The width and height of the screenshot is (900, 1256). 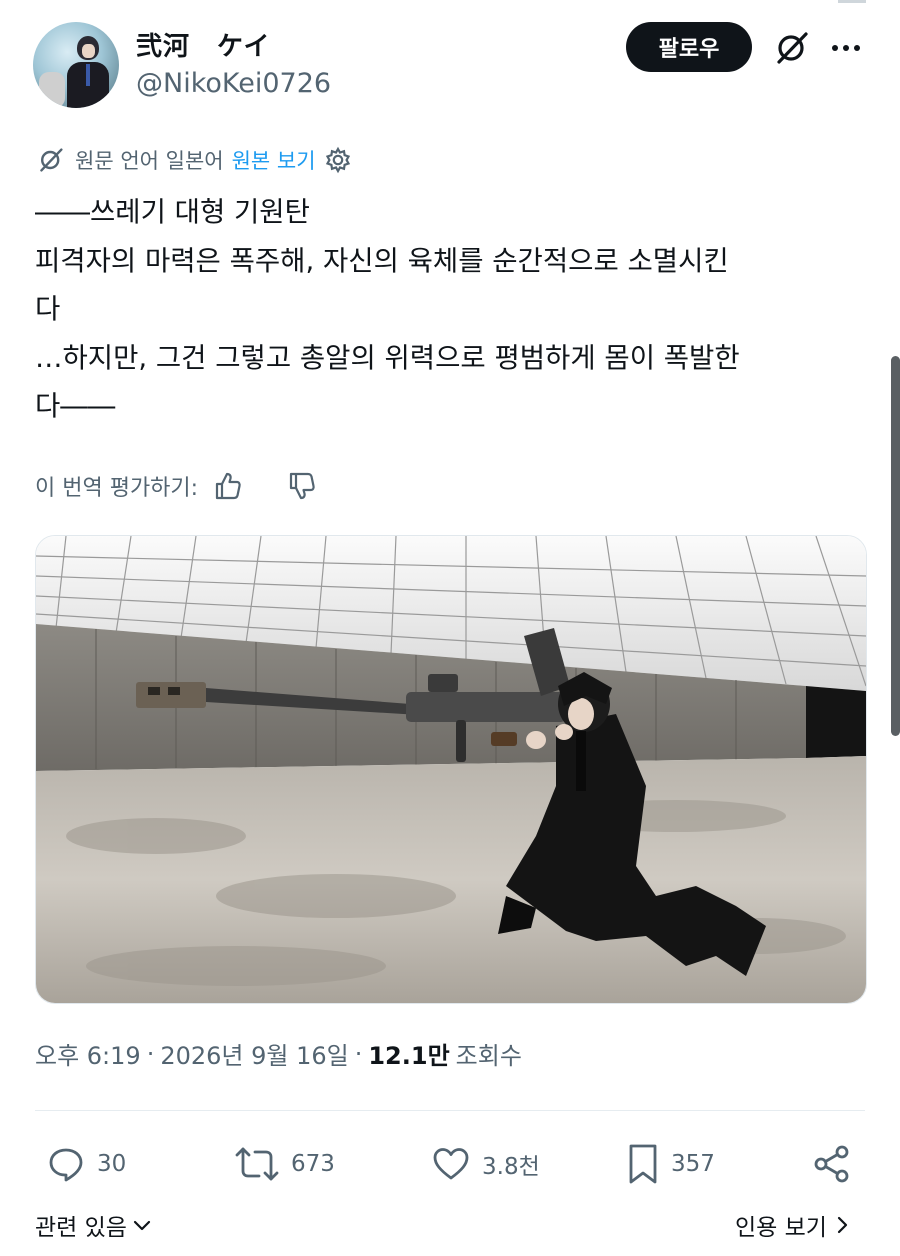 I want to click on related-dropdown: 관련 있음, so click(x=94, y=1225).